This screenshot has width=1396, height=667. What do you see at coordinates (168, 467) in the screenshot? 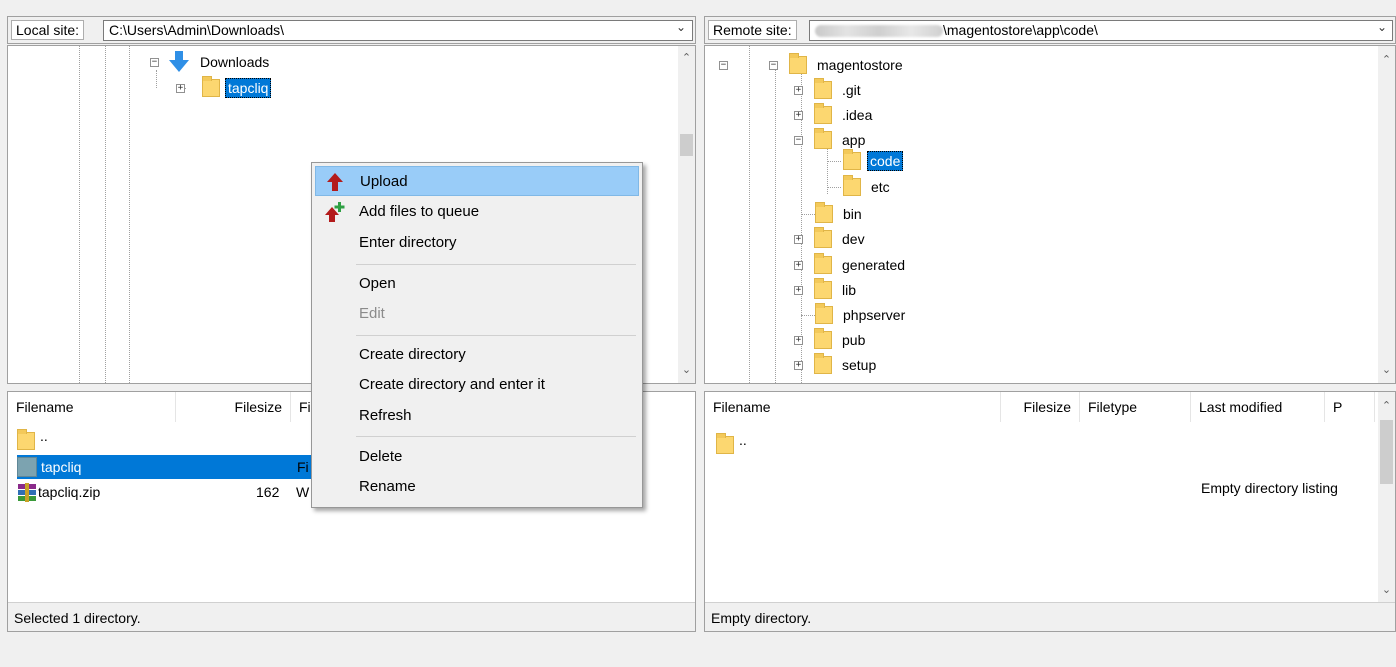
I see `list-item-tapcliq: tapcliq Fi` at bounding box center [168, 467].